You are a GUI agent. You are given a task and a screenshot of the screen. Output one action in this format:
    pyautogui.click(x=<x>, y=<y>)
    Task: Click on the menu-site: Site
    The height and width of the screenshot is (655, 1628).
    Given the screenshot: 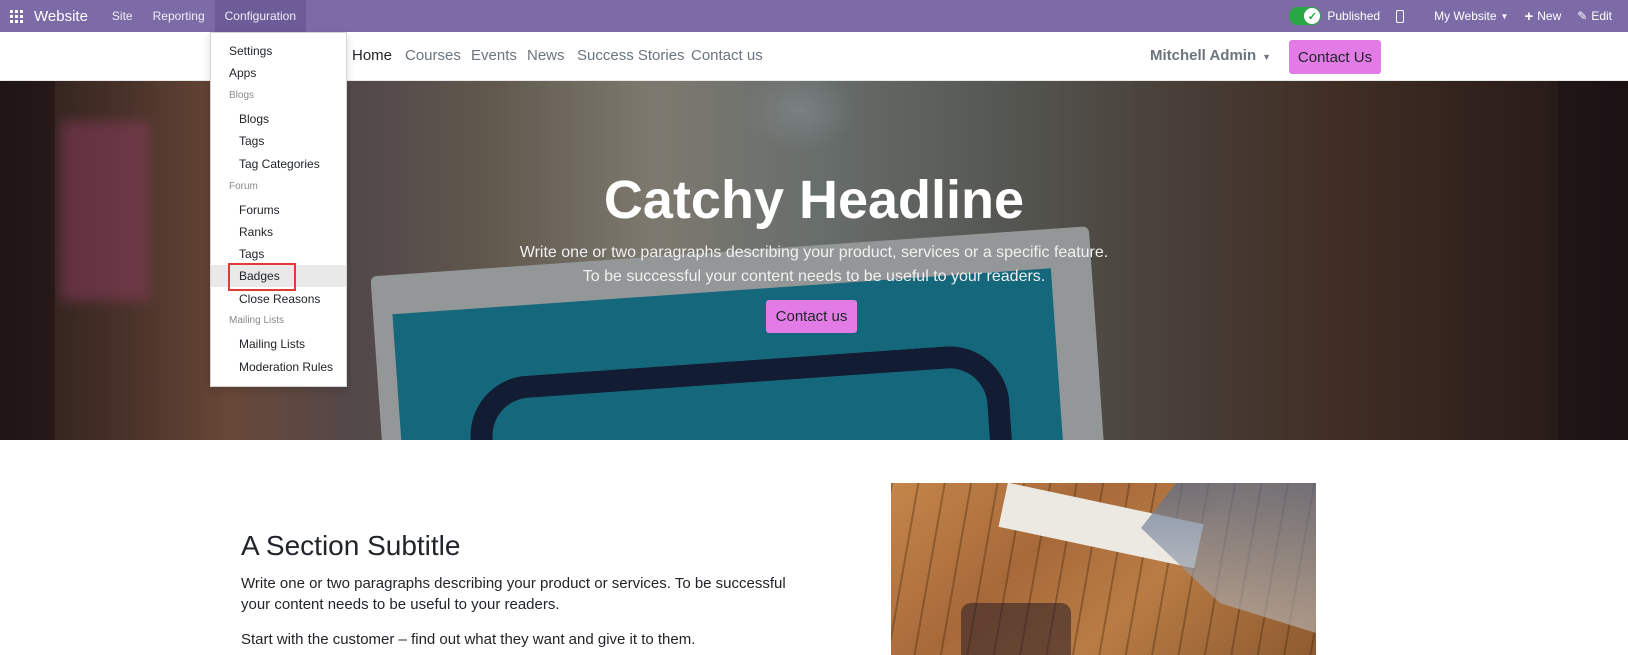 What is the action you would take?
    pyautogui.click(x=122, y=16)
    